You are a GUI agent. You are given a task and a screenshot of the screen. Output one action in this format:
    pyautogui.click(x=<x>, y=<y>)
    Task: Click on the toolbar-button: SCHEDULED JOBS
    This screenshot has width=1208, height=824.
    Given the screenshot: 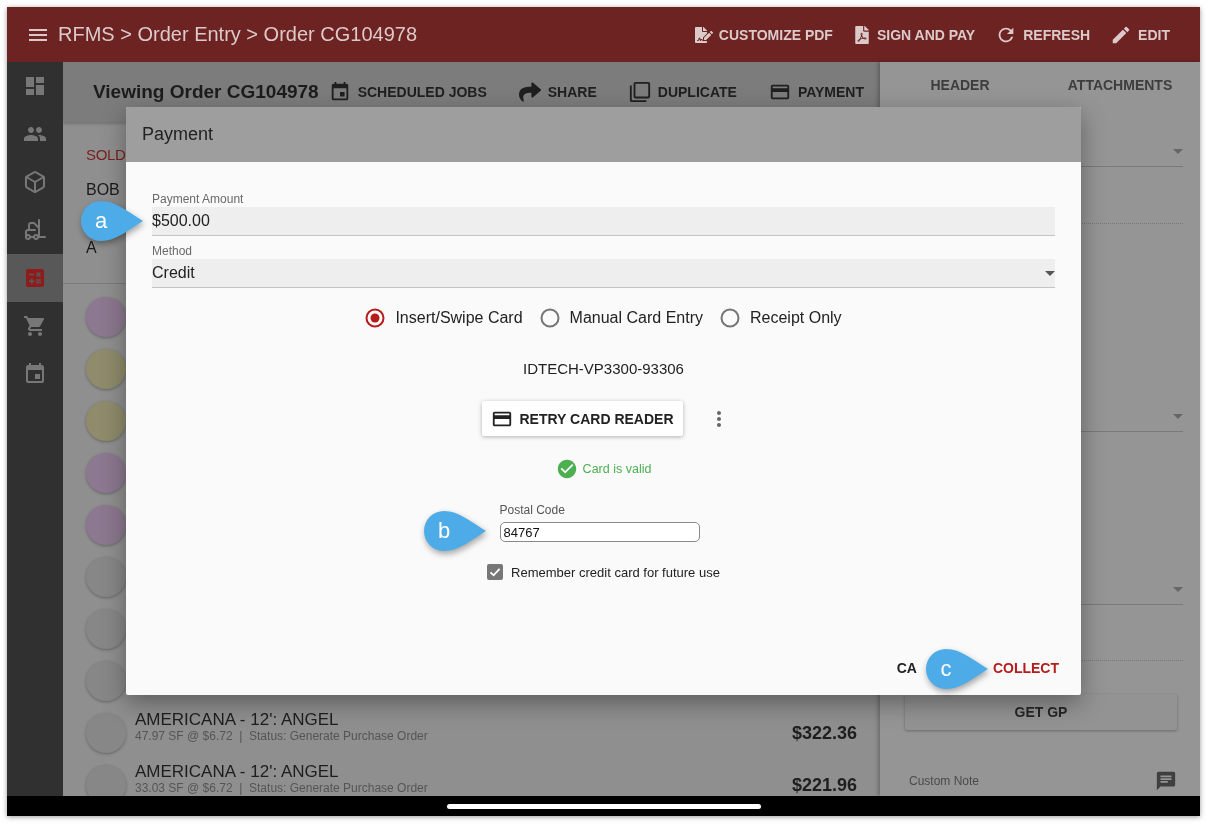 What is the action you would take?
    pyautogui.click(x=407, y=92)
    